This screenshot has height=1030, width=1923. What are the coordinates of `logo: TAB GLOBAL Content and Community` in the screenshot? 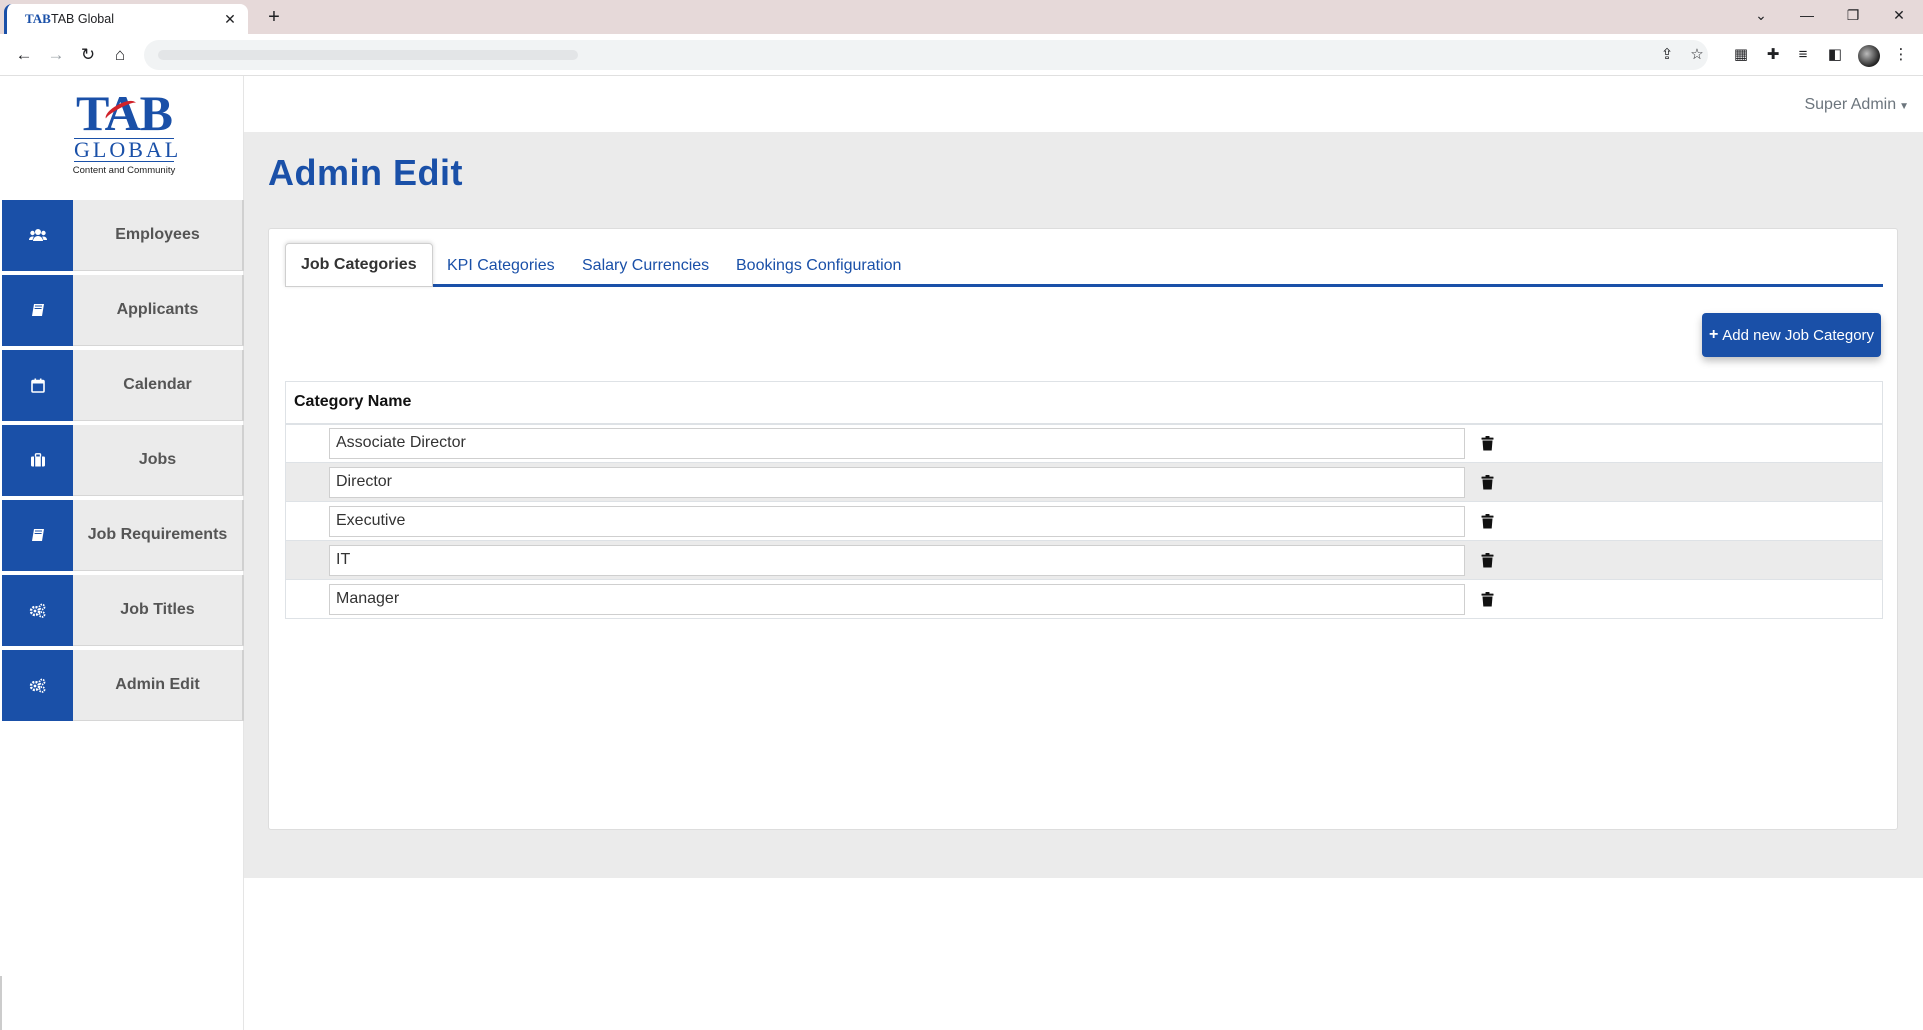 It's located at (124, 137).